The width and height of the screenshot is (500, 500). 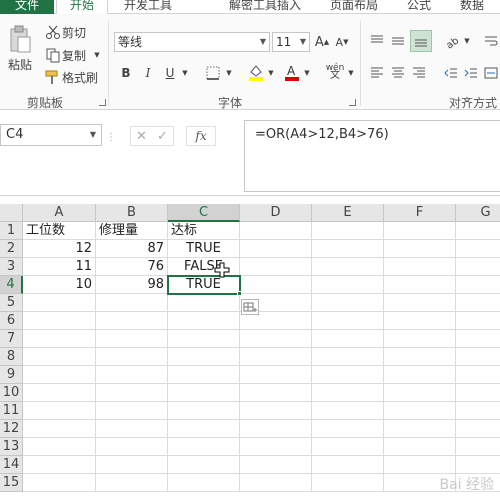 What do you see at coordinates (59, 483) in the screenshot?
I see `cell-A15` at bounding box center [59, 483].